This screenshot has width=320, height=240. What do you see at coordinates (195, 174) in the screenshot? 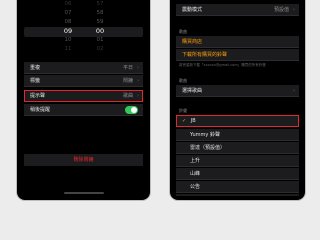
I see `ringtone-label: 山峰` at bounding box center [195, 174].